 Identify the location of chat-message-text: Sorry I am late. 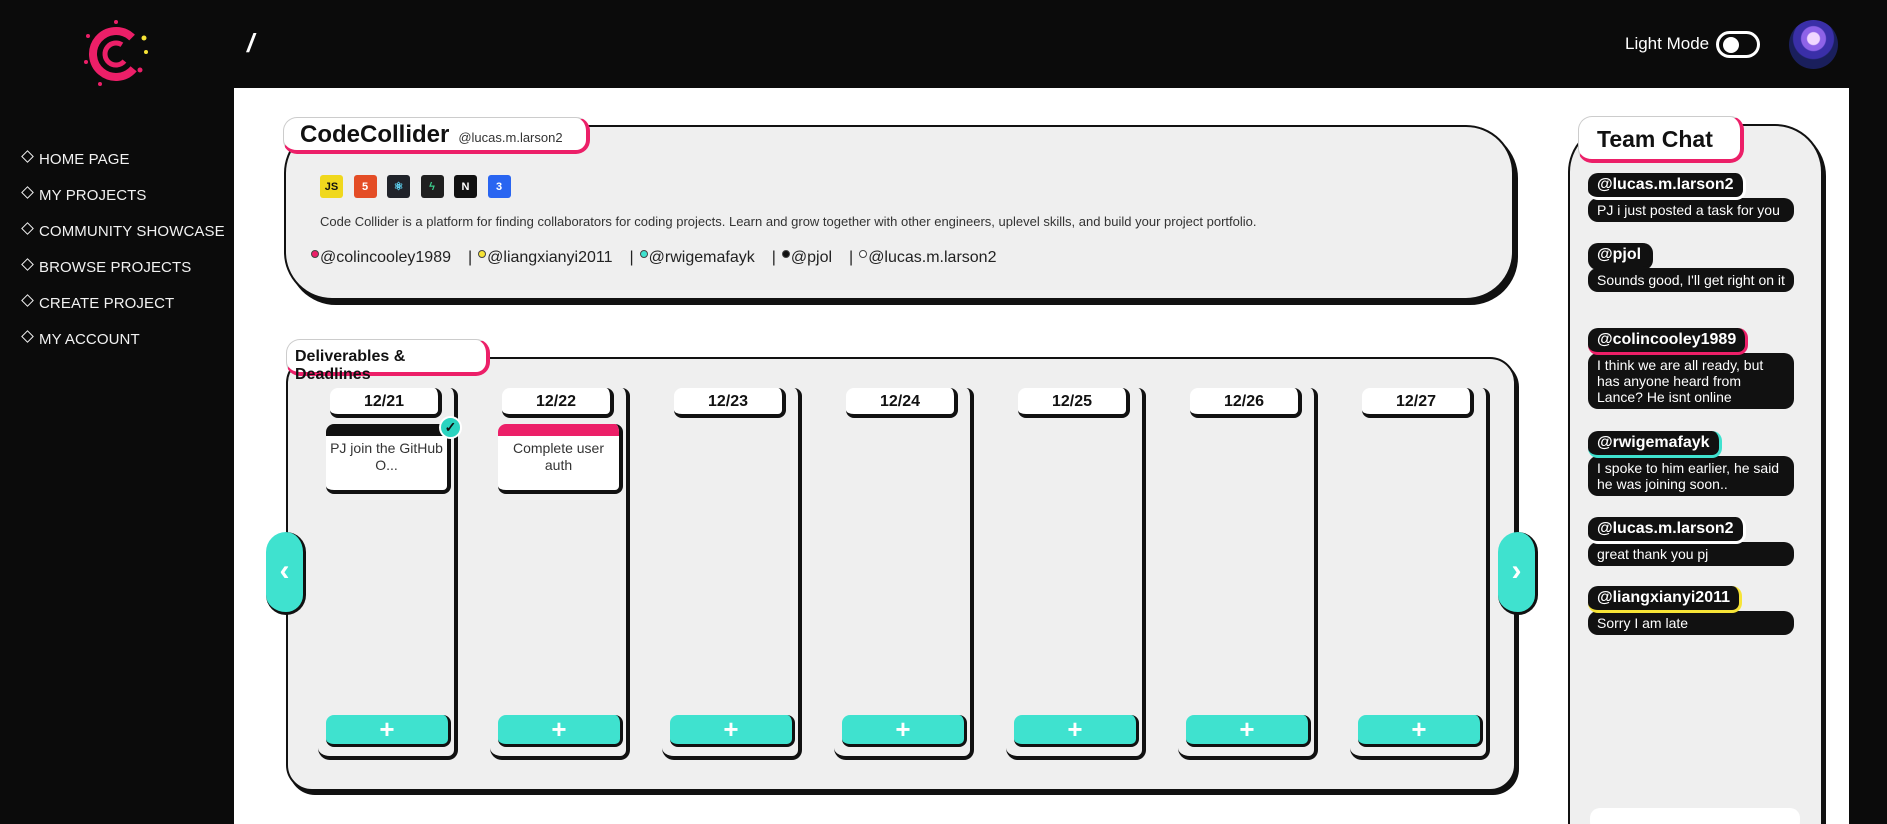
(1691, 623).